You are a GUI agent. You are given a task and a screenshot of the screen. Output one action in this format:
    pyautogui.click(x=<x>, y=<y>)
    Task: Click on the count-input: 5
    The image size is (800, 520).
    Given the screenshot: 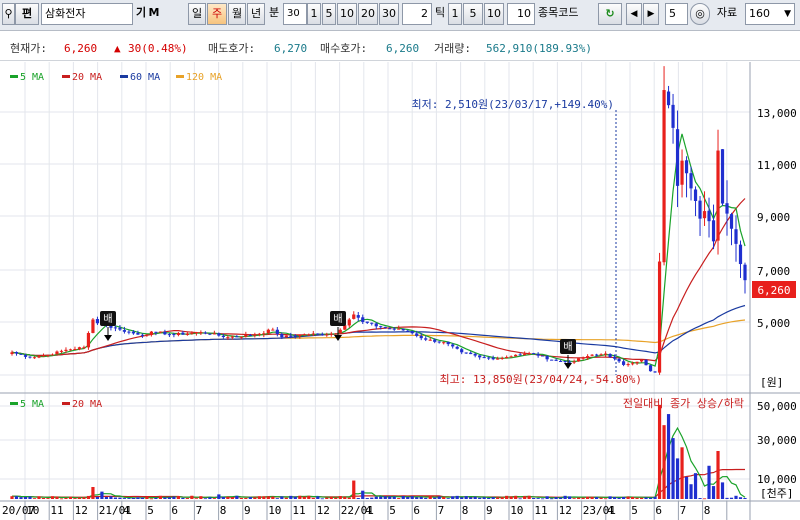 What is the action you would take?
    pyautogui.click(x=676, y=14)
    